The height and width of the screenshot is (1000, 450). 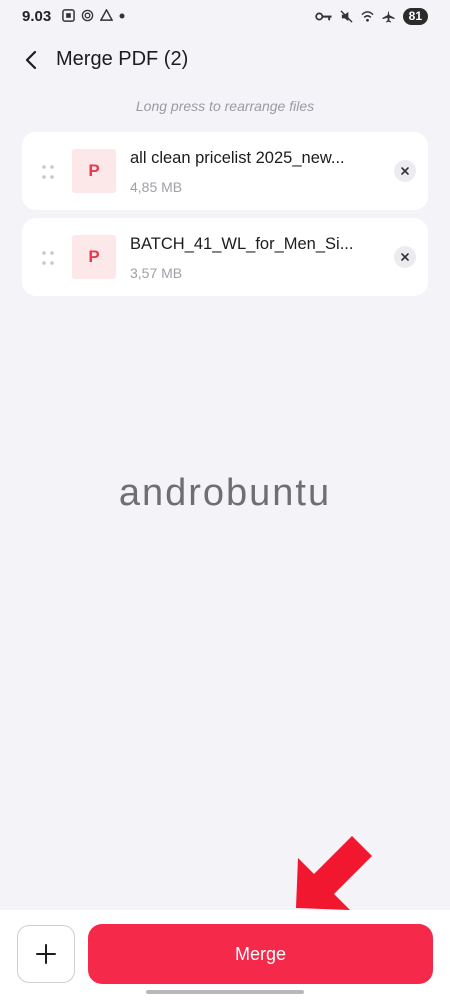 I want to click on back-button, so click(x=32, y=60).